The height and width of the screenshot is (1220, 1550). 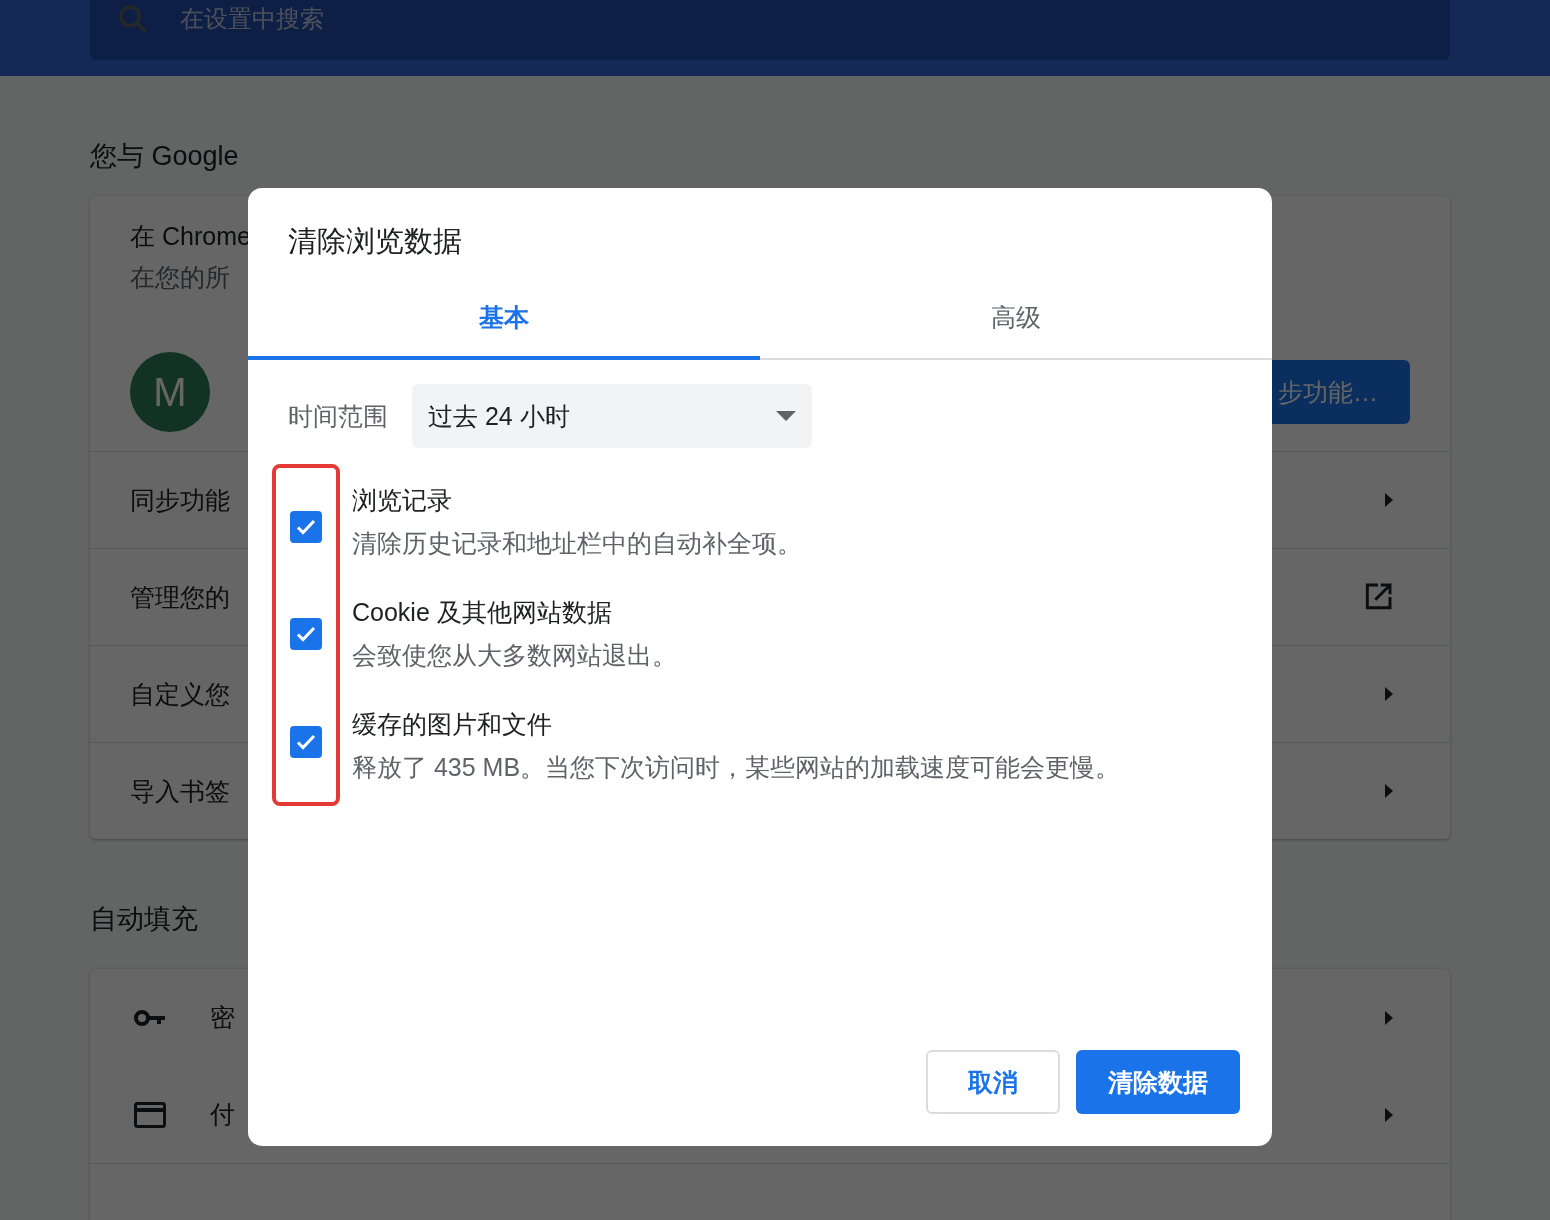 I want to click on section-title: 您与 Google, so click(x=165, y=156).